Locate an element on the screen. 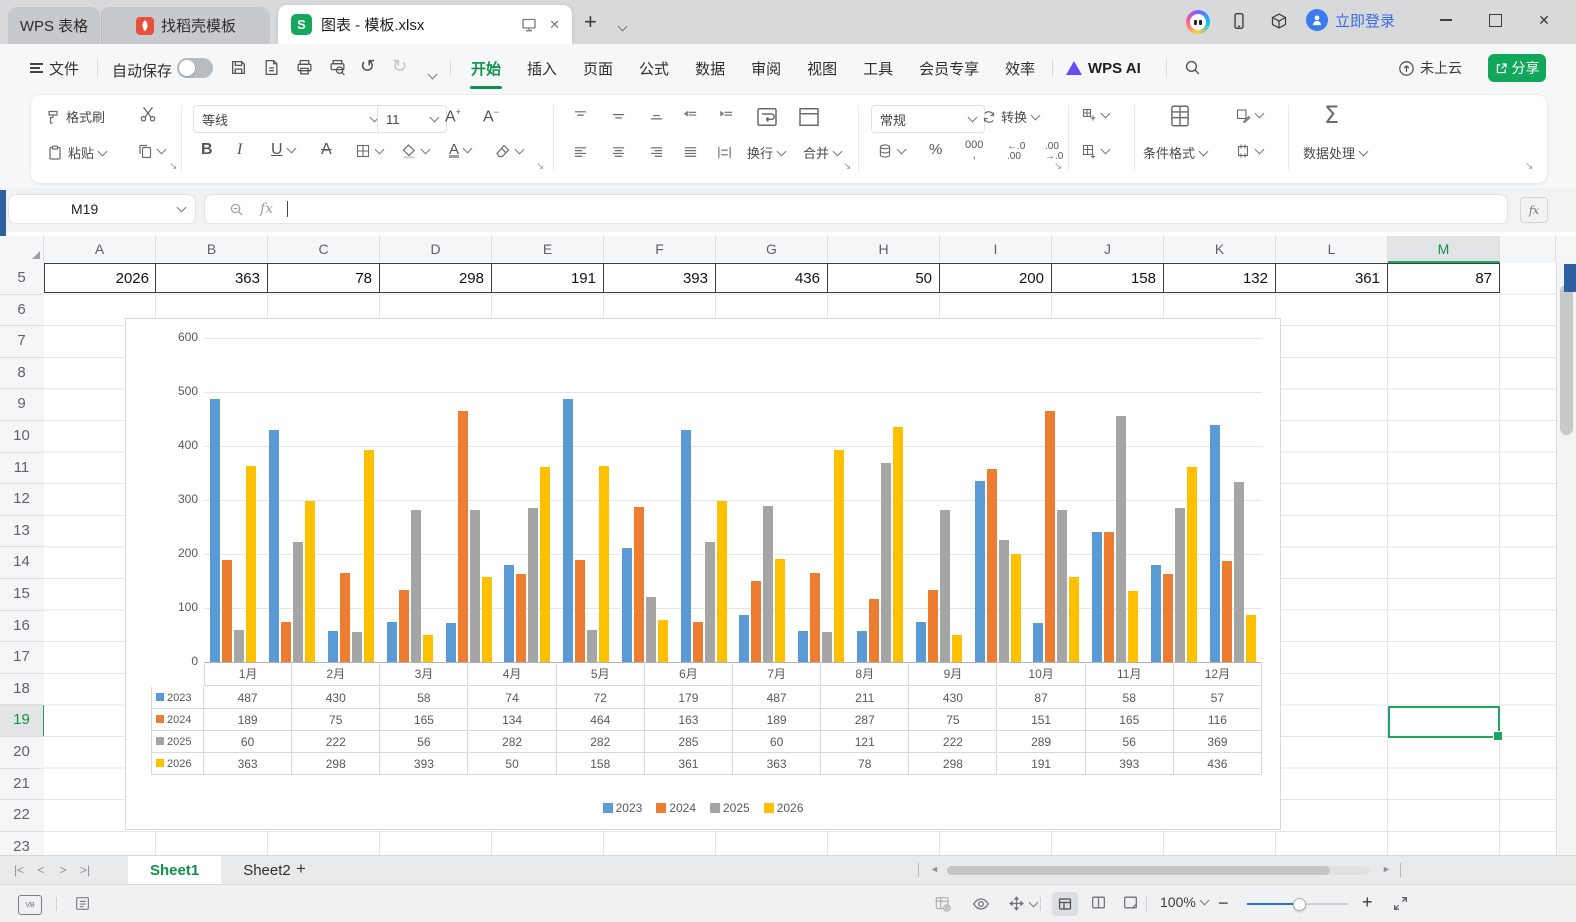 Image resolution: width=1576 pixels, height=922 pixels. zoom-slider-thumb is located at coordinates (1299, 904).